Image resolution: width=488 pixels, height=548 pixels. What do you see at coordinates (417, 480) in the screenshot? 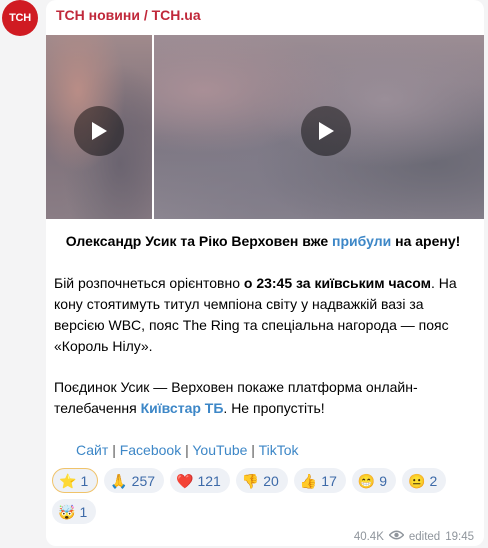
I see `neutral-face-icon: 😐` at bounding box center [417, 480].